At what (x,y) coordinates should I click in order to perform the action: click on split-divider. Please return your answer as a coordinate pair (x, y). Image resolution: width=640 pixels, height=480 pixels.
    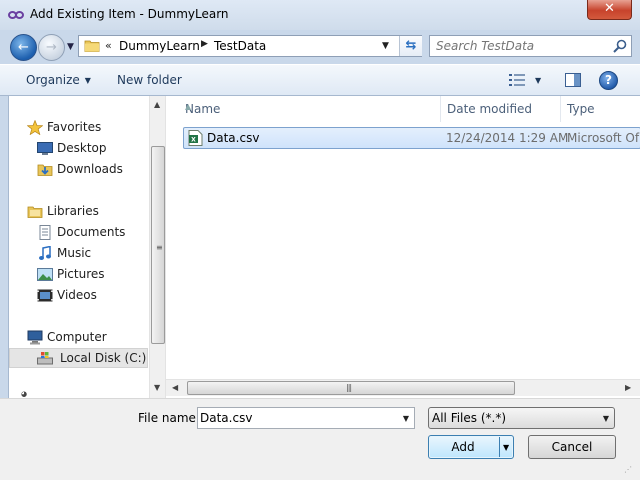
    Looking at the image, I should click on (499, 447).